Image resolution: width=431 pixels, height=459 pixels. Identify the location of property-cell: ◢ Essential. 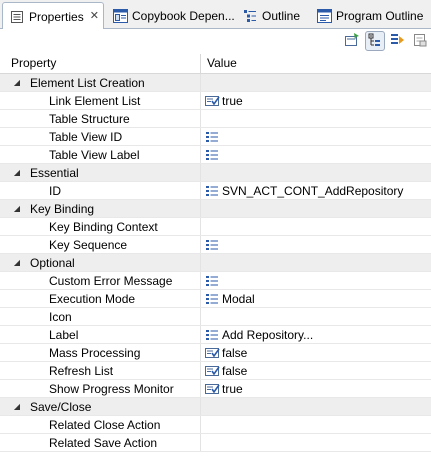
(100, 172).